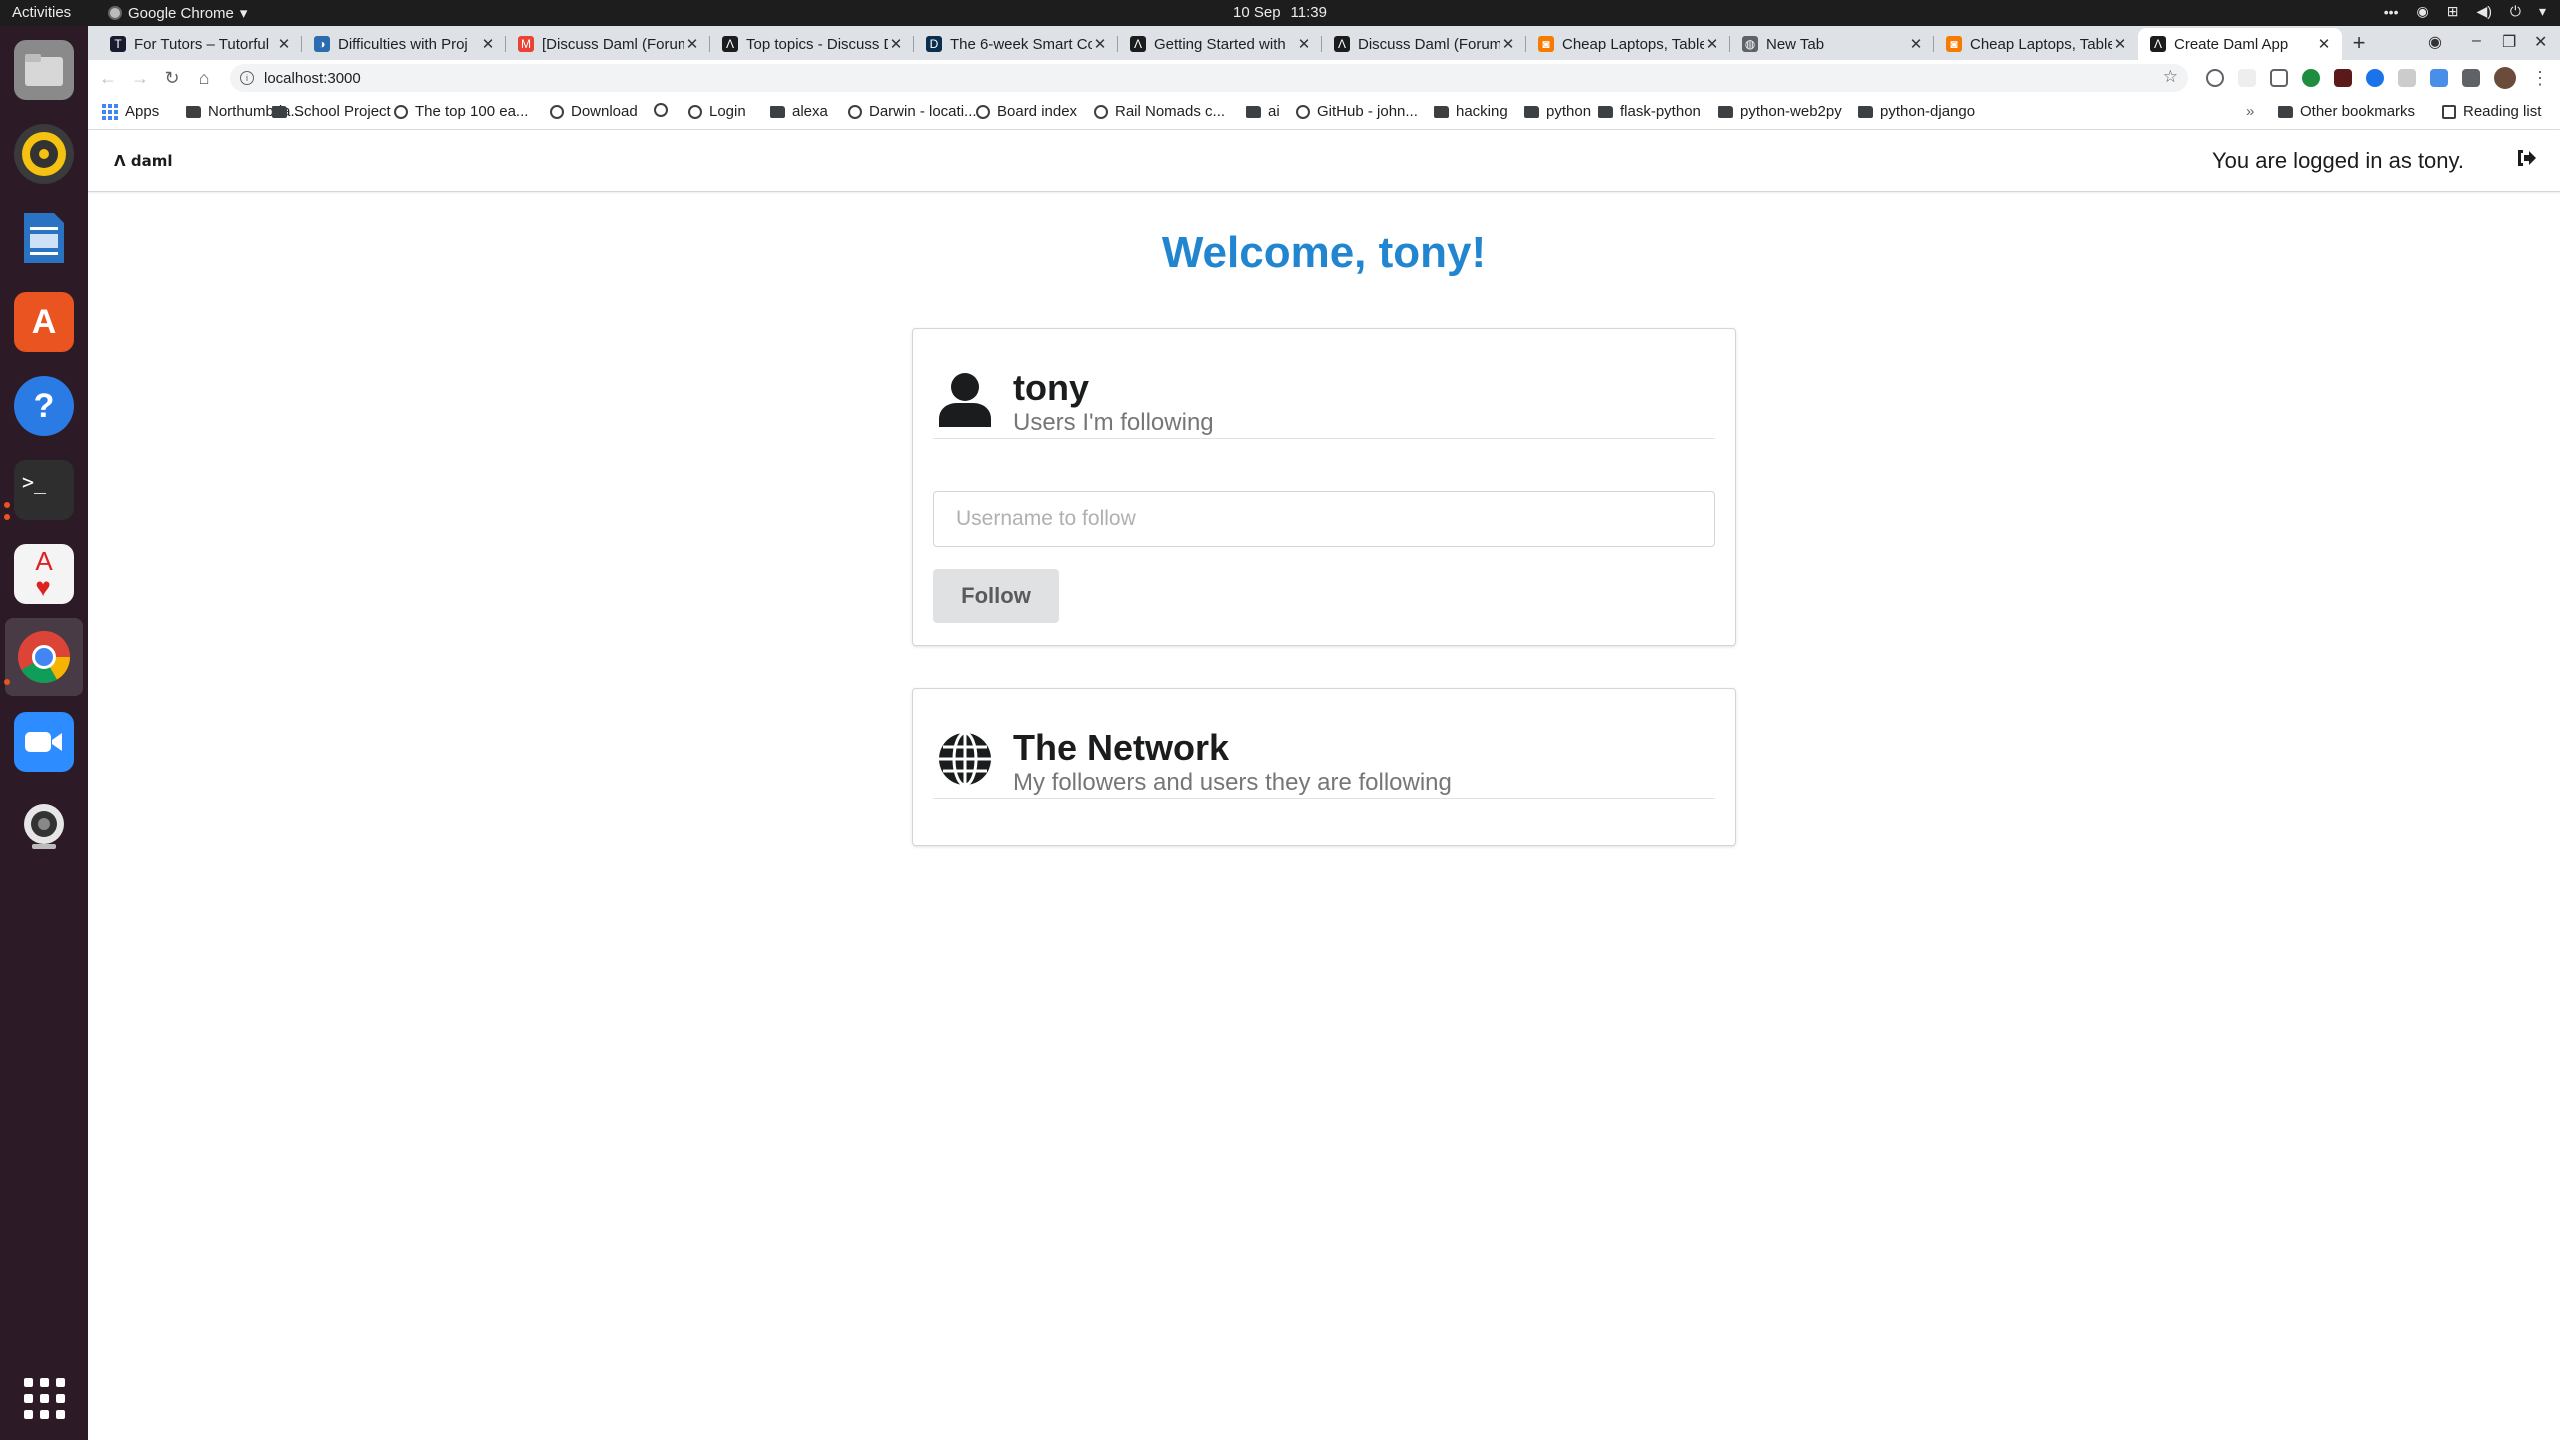 This screenshot has width=2560, height=1440. I want to click on writer-icon, so click(44, 238).